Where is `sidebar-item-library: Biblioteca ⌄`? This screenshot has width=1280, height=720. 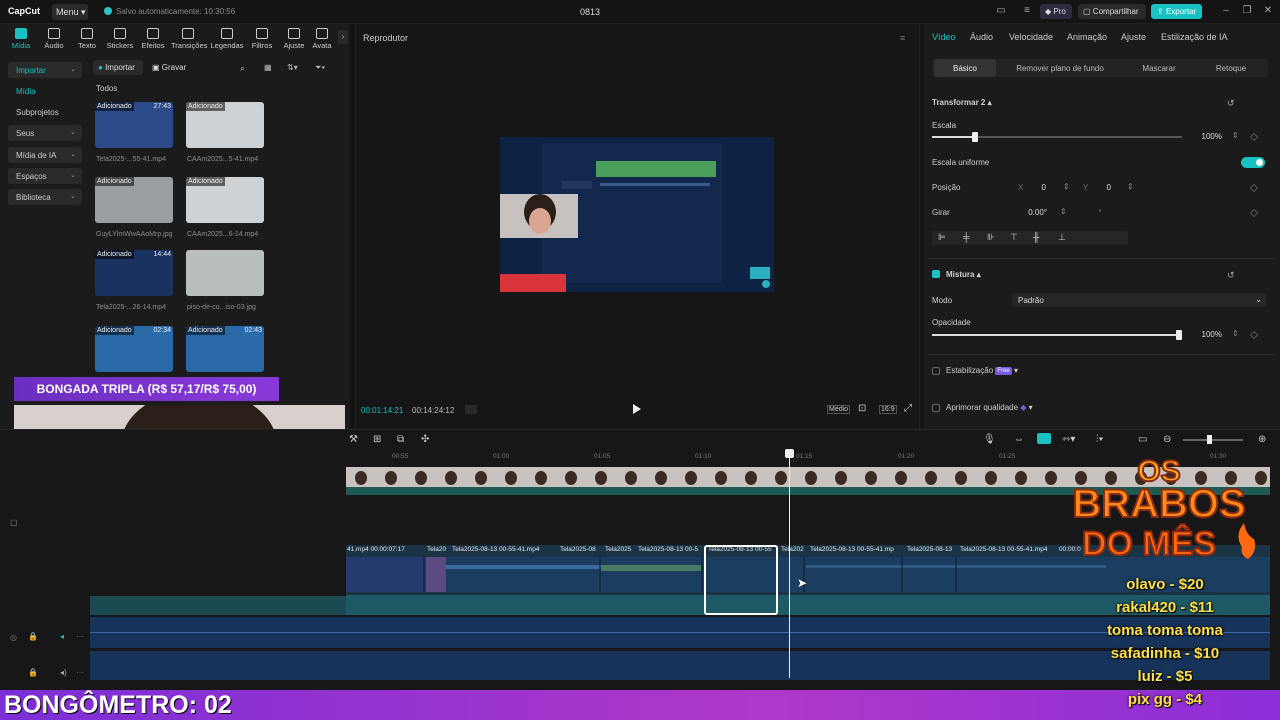
sidebar-item-library: Biblioteca ⌄ is located at coordinates (45, 197).